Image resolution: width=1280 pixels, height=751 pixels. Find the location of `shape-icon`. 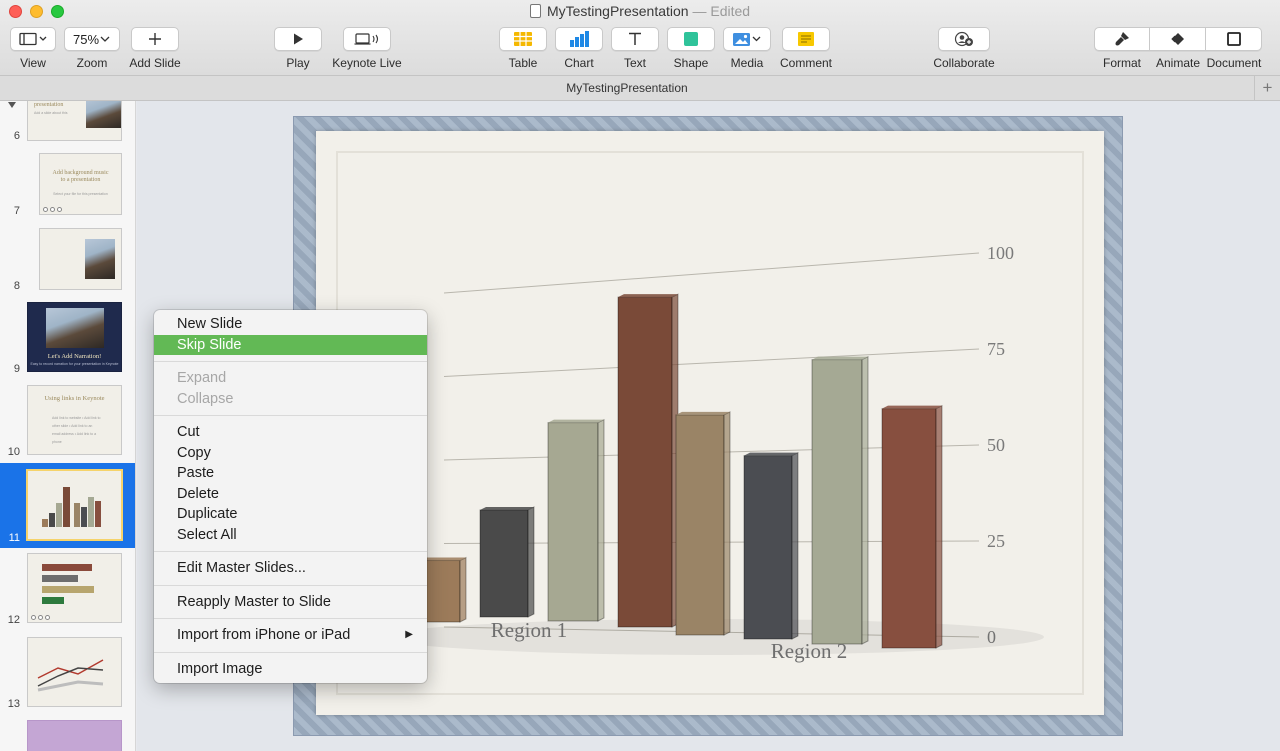

shape-icon is located at coordinates (691, 39).